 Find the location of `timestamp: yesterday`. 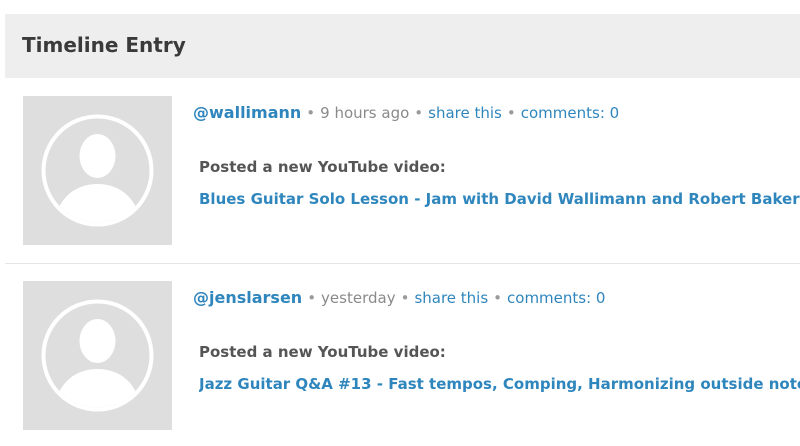

timestamp: yesterday is located at coordinates (358, 298).